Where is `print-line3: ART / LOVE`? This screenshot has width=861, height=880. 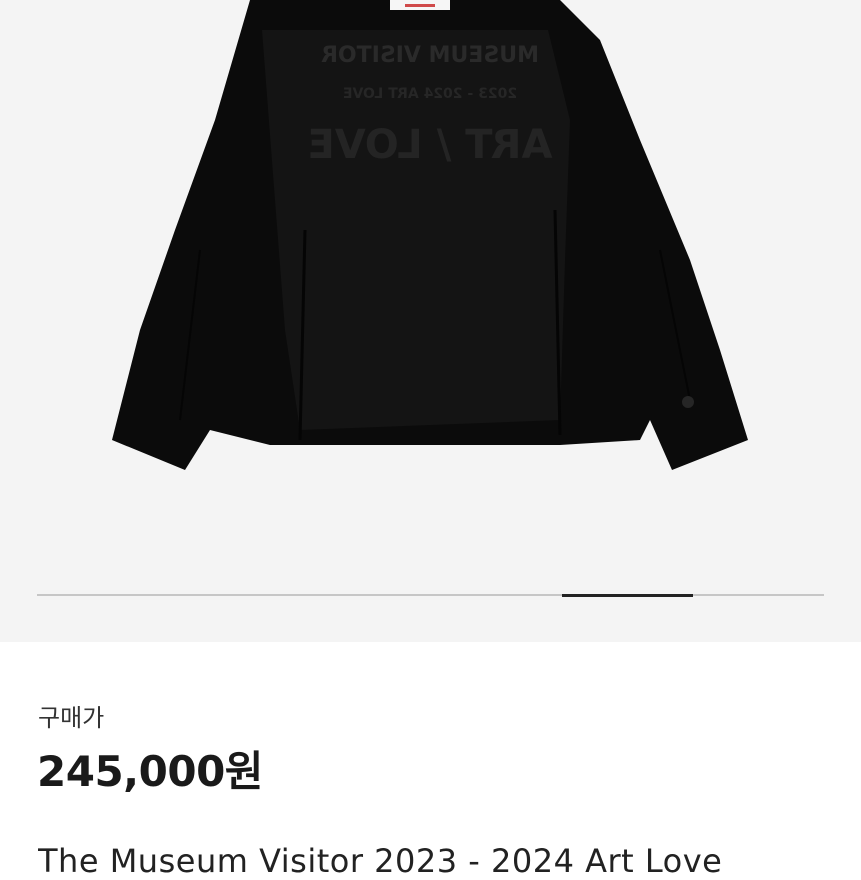 print-line3: ART / LOVE is located at coordinates (430, 145).